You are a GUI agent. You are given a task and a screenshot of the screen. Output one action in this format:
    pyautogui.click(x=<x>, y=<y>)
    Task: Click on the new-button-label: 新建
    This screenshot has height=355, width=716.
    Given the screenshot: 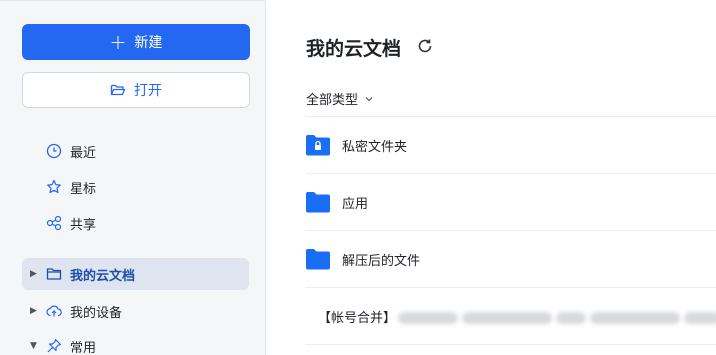 What is the action you would take?
    pyautogui.click(x=148, y=43)
    